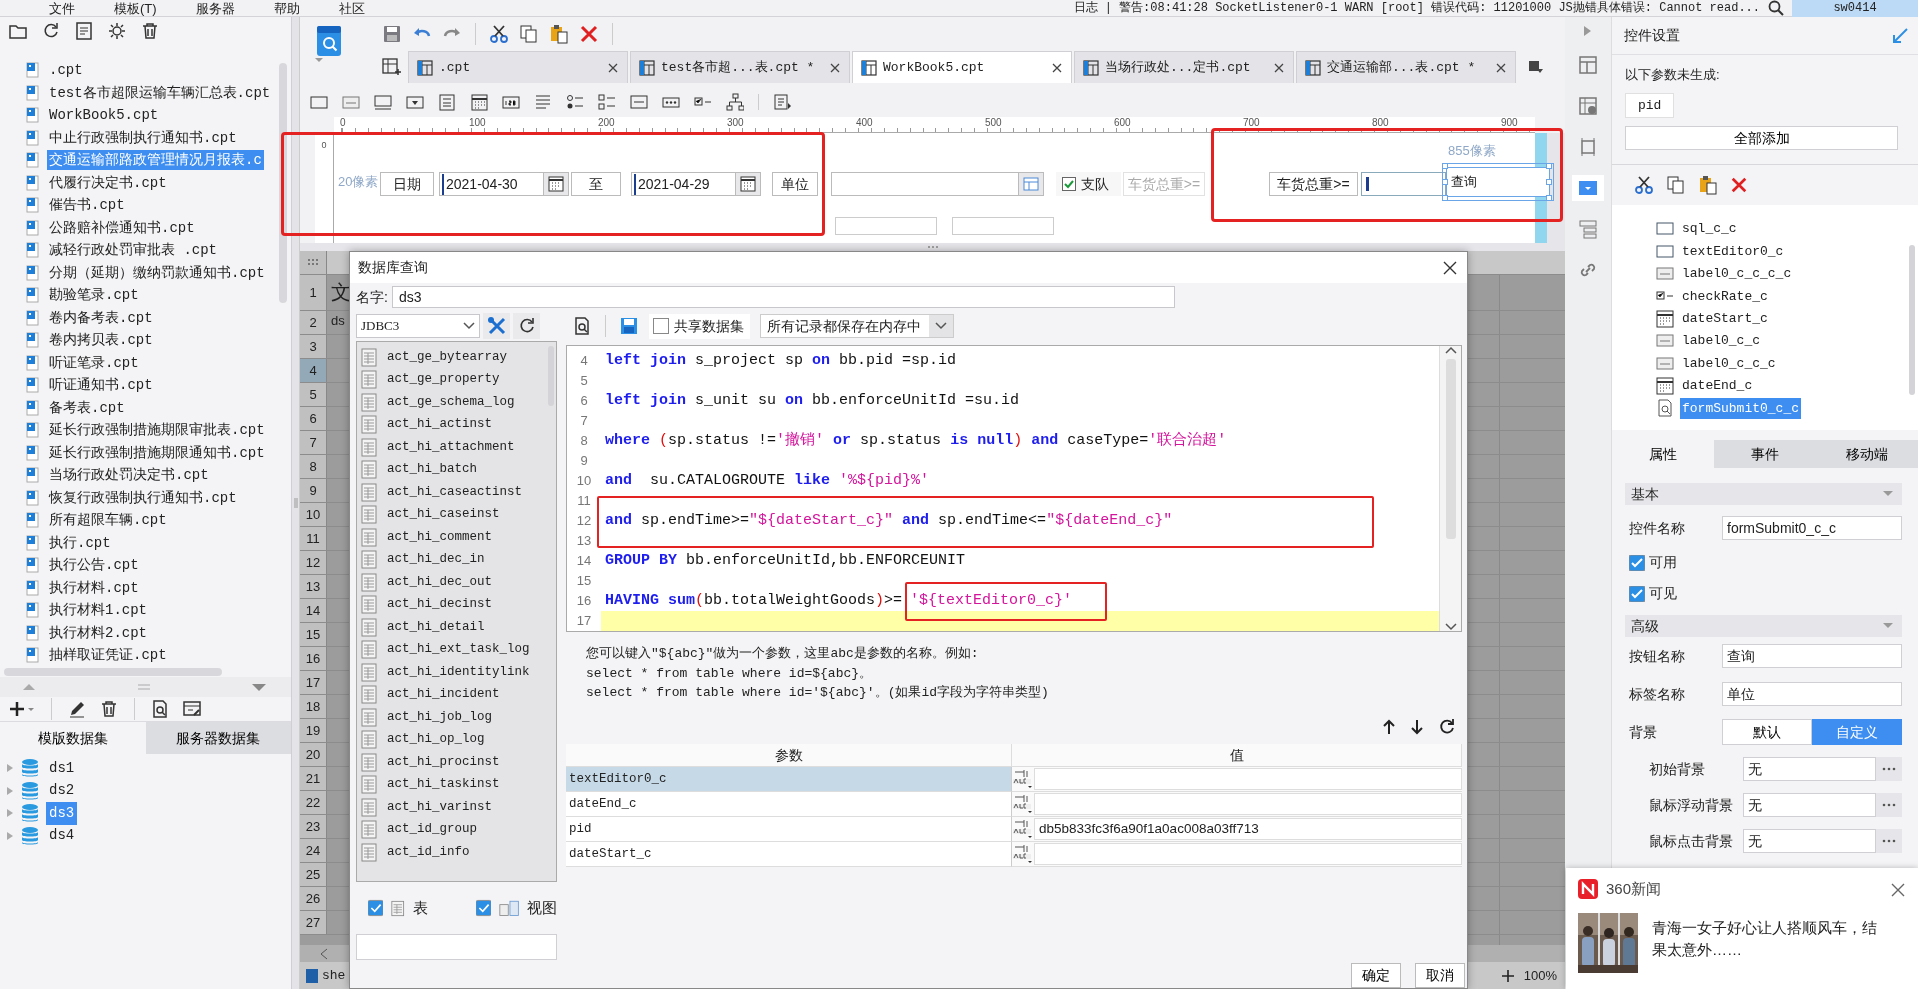 Image resolution: width=1918 pixels, height=989 pixels. I want to click on table-item: act_hi_caseinst, so click(443, 515).